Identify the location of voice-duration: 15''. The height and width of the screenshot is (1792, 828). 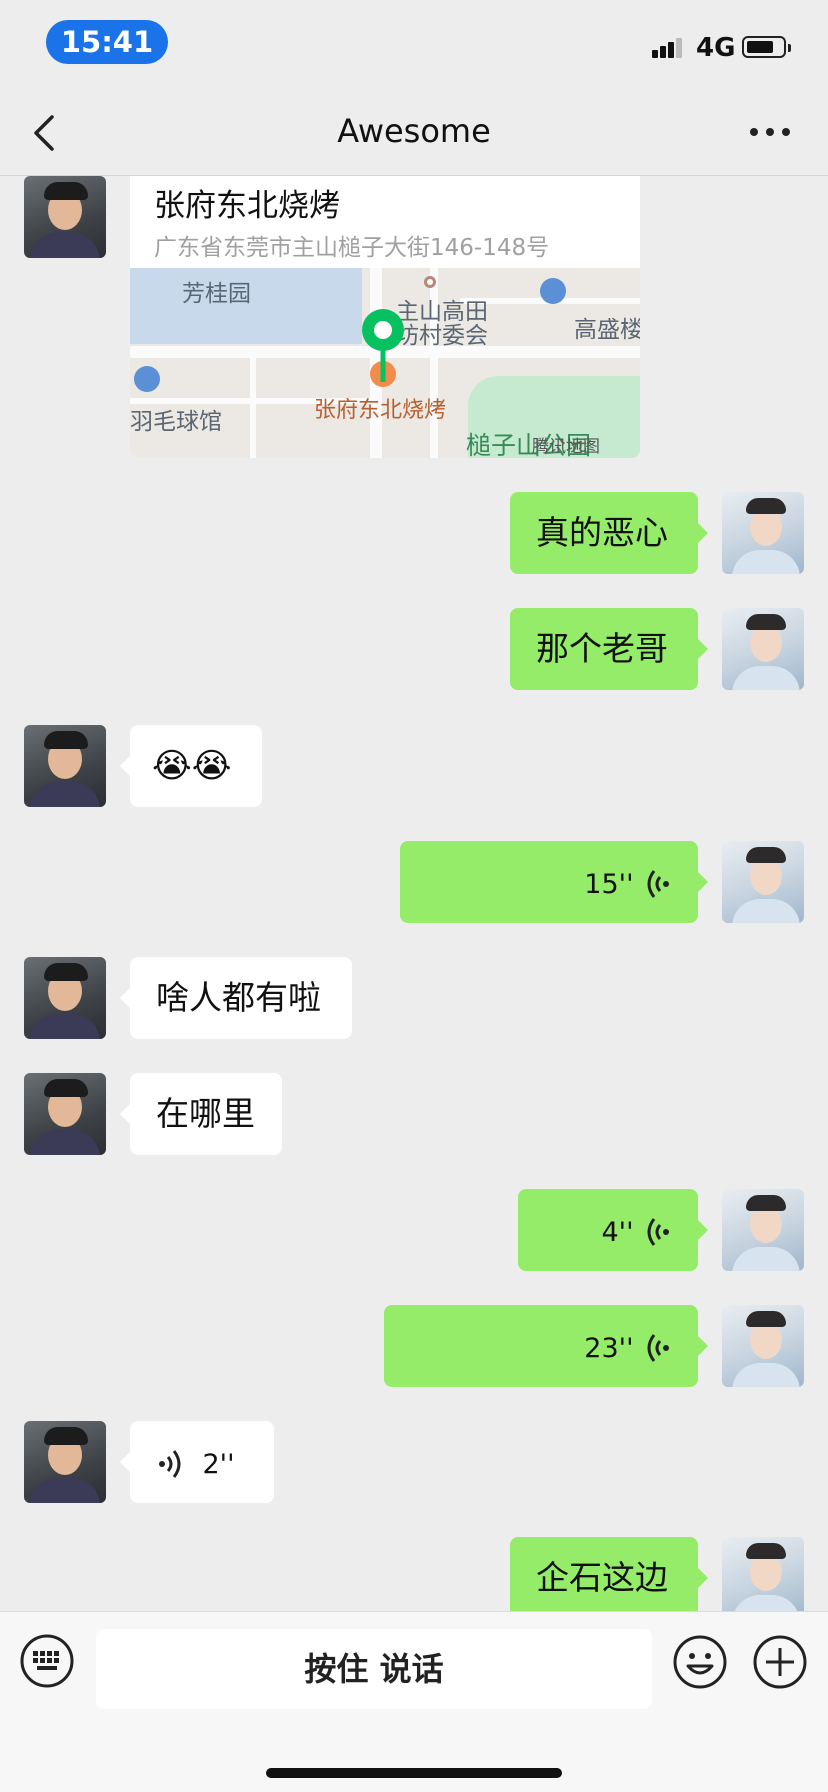
(609, 884).